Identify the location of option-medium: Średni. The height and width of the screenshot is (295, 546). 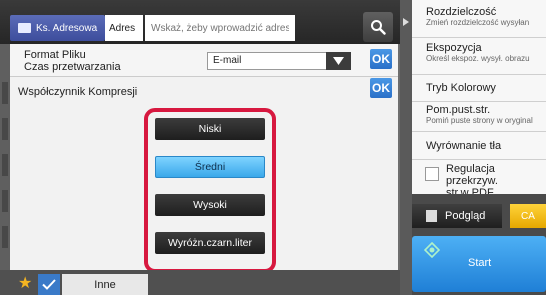
(210, 167).